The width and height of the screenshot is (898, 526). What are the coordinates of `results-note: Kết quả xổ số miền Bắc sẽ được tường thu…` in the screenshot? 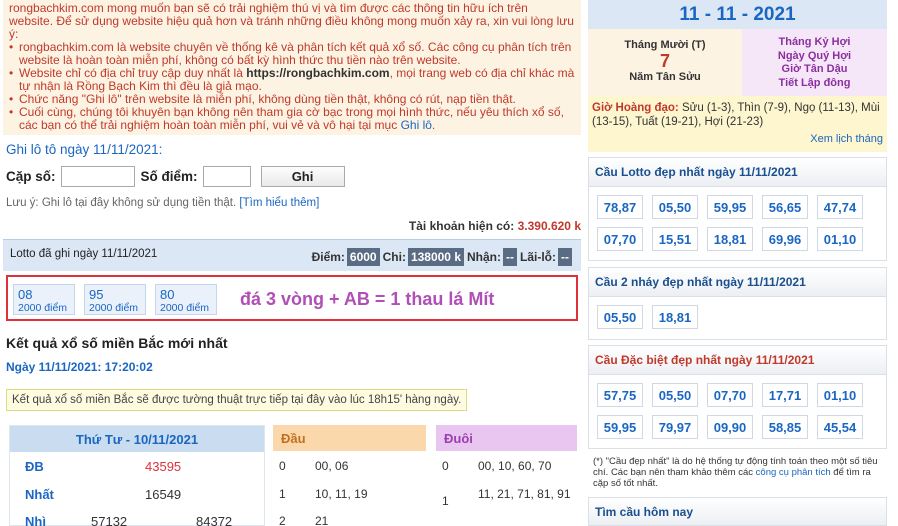 It's located at (237, 400).